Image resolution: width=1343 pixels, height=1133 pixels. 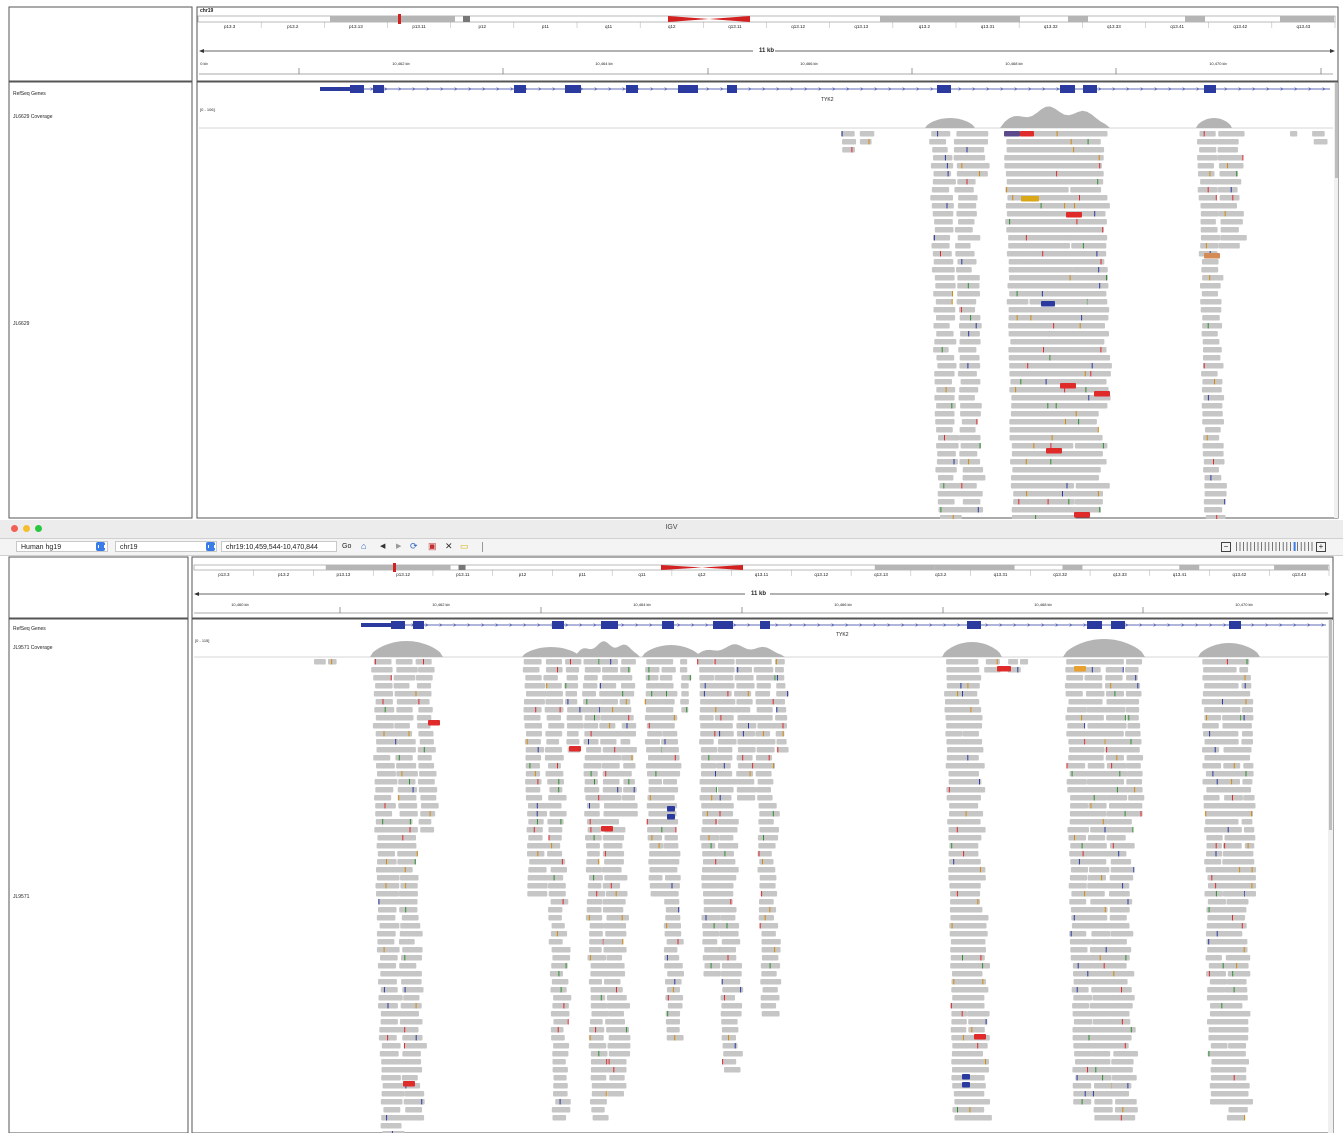 What do you see at coordinates (100, 546) in the screenshot?
I see `genome-dropdown-icon` at bounding box center [100, 546].